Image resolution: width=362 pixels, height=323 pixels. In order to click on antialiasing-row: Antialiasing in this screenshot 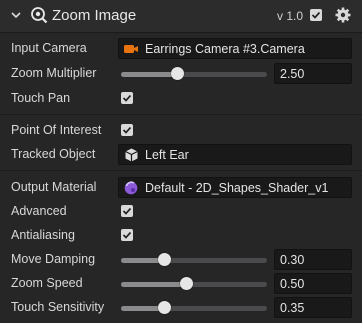, I will do `click(181, 236)`.